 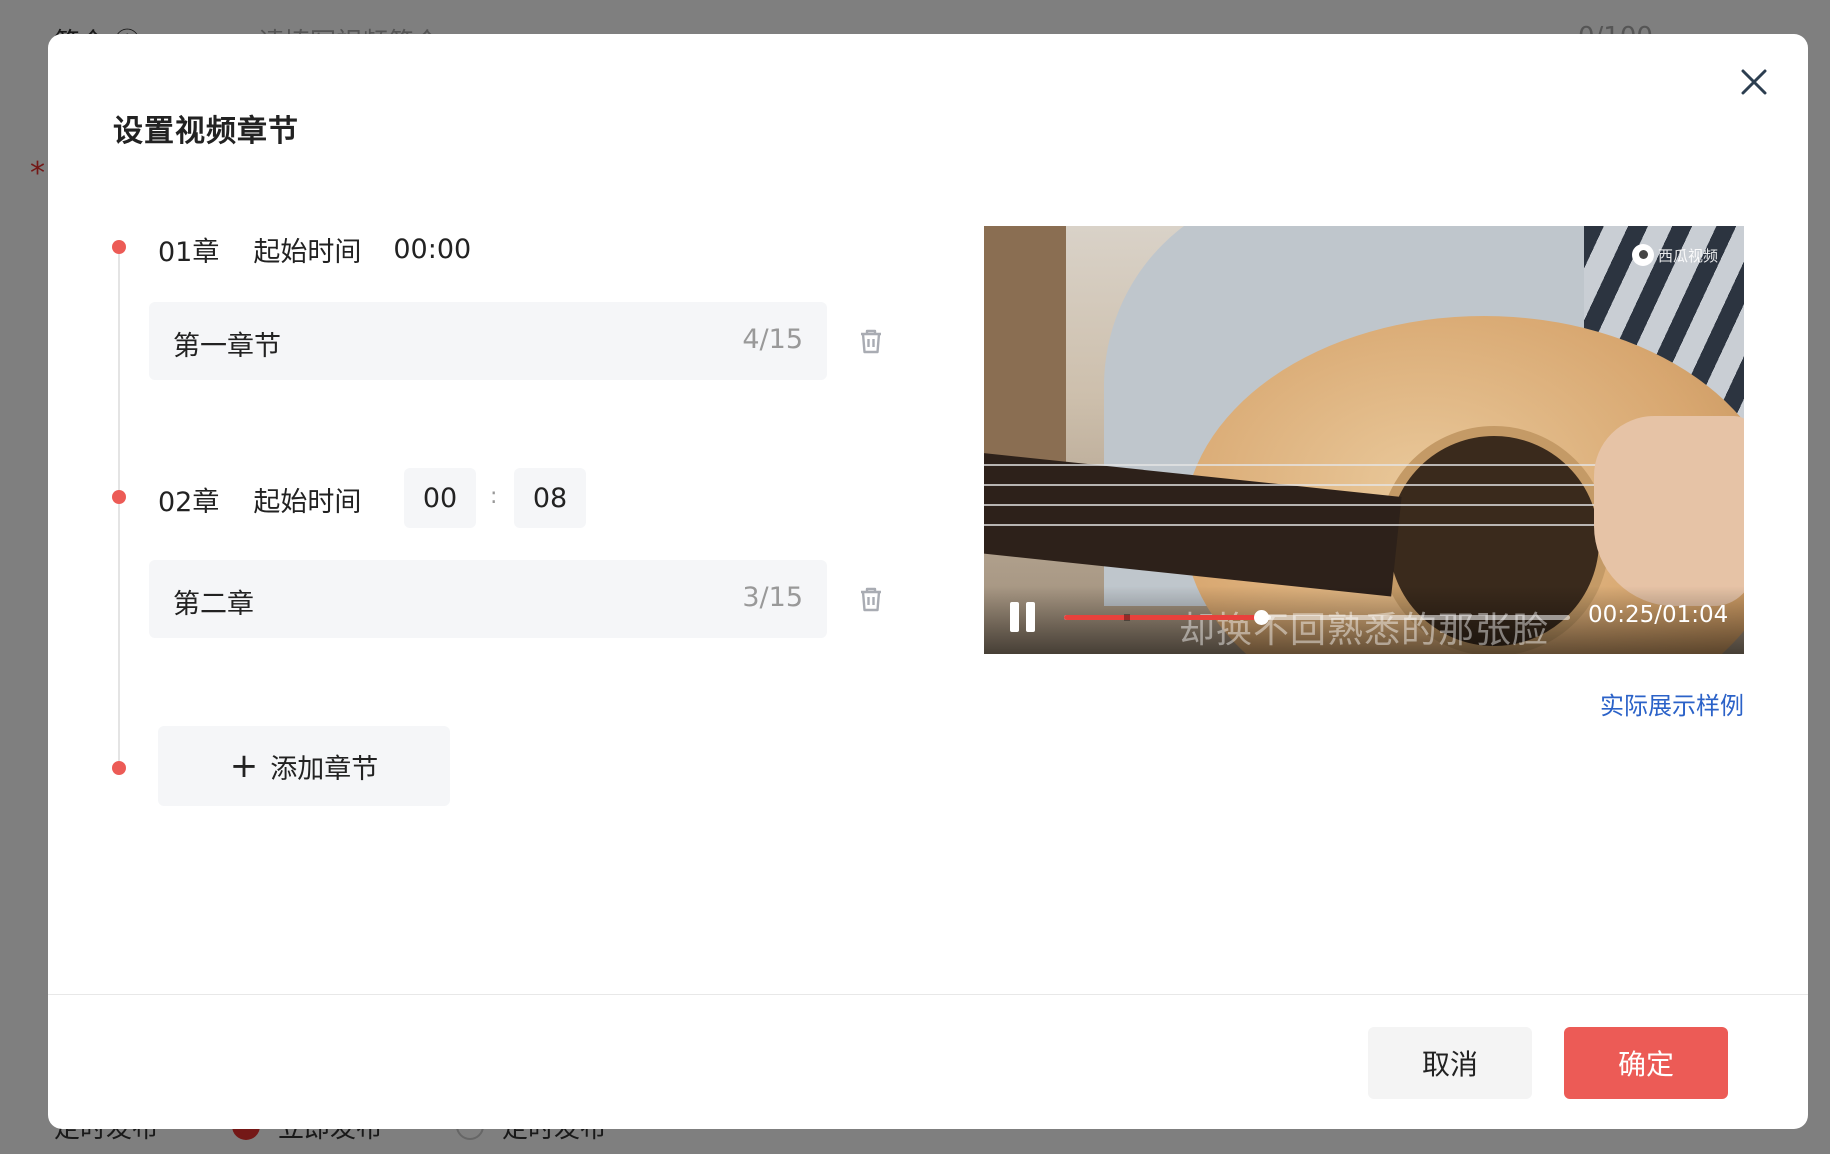 I want to click on footer-divider, so click(x=928, y=994).